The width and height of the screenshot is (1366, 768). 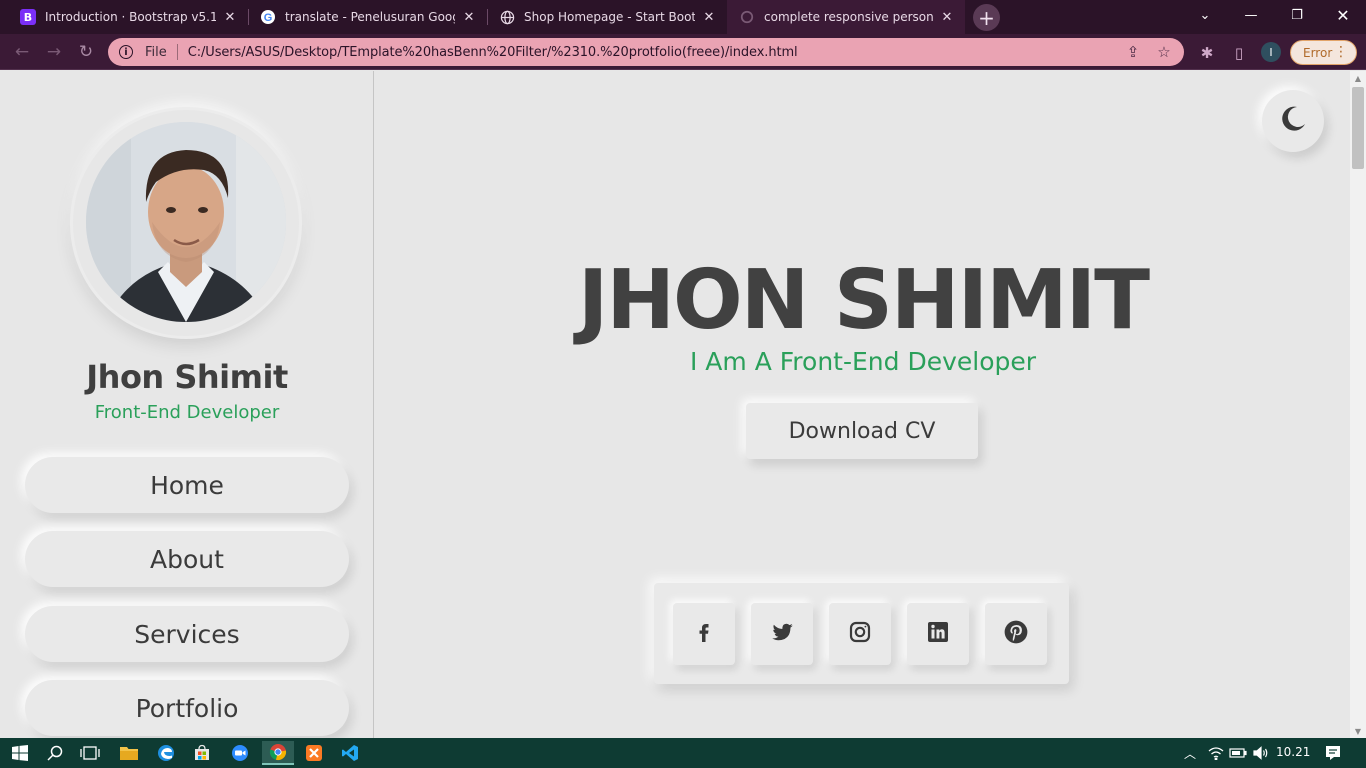 I want to click on linkedin-link, so click(x=938, y=634).